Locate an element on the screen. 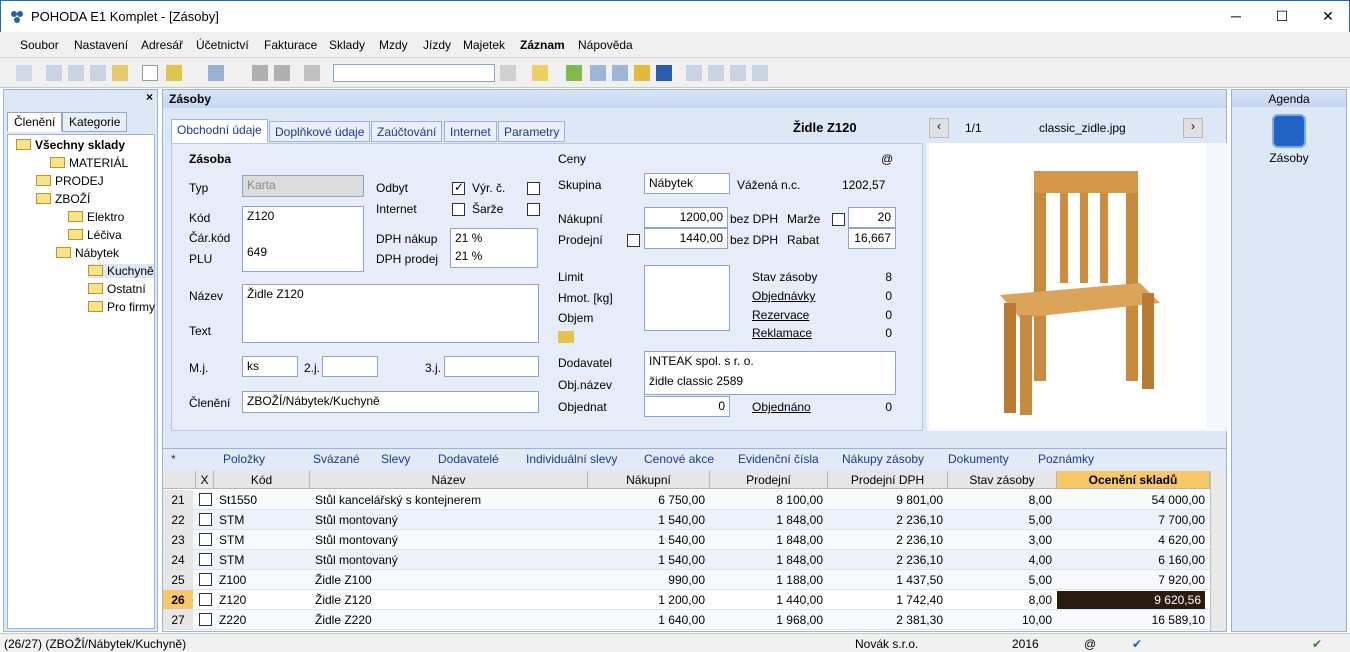  new-row-star: * is located at coordinates (173, 459).